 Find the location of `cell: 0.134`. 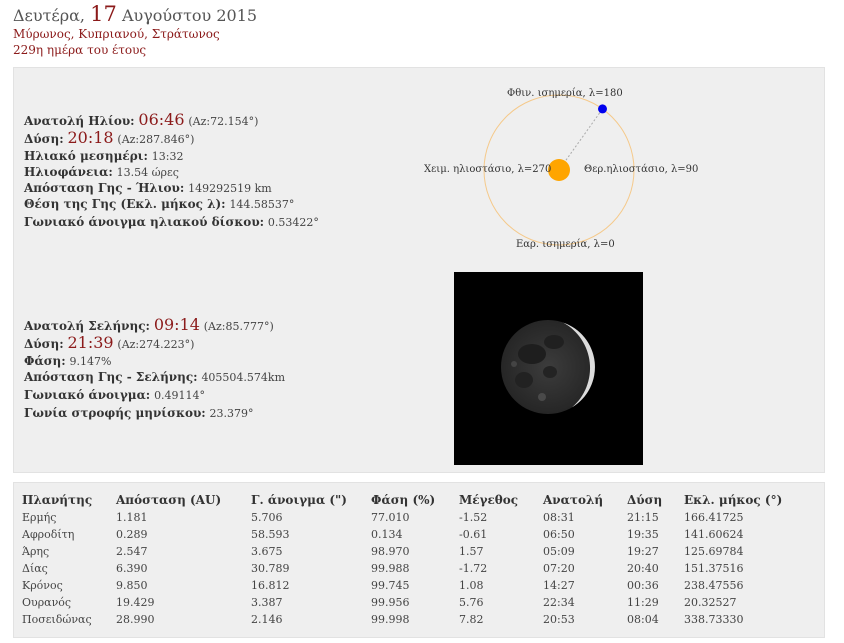

cell: 0.134 is located at coordinates (387, 534).